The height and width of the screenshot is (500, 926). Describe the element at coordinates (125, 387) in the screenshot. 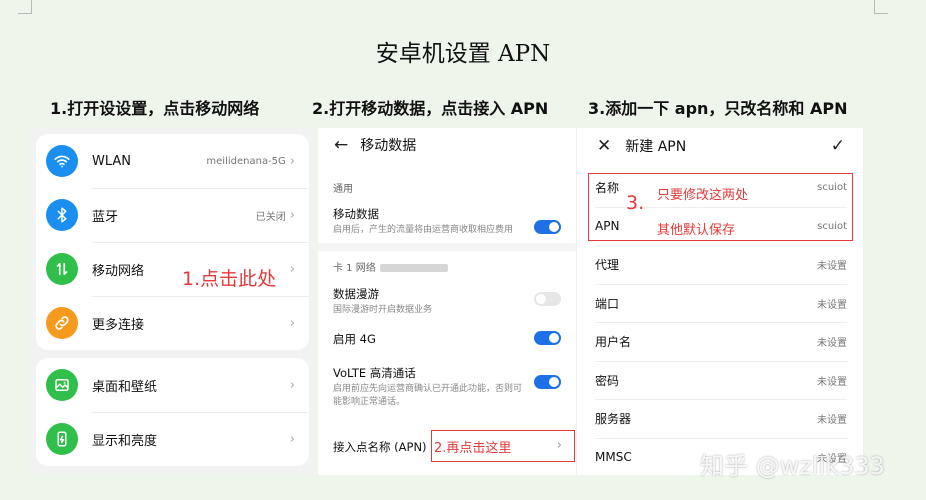

I see `settings-item-label: 桌面和壁纸` at that location.